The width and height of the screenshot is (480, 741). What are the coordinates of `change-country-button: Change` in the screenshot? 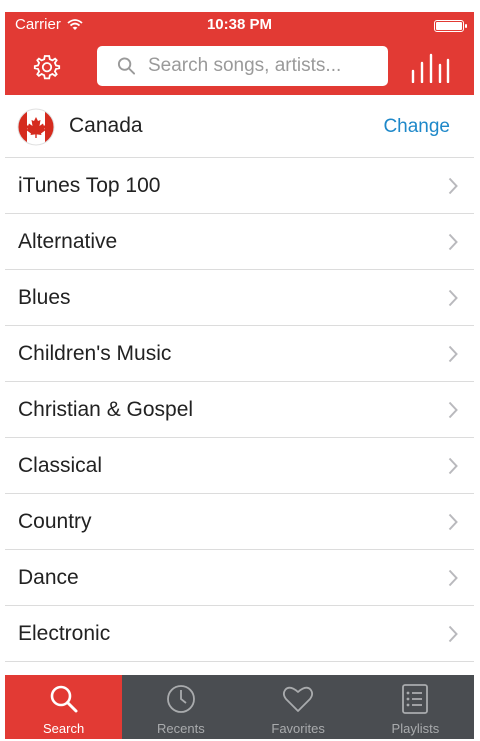 It's located at (416, 127).